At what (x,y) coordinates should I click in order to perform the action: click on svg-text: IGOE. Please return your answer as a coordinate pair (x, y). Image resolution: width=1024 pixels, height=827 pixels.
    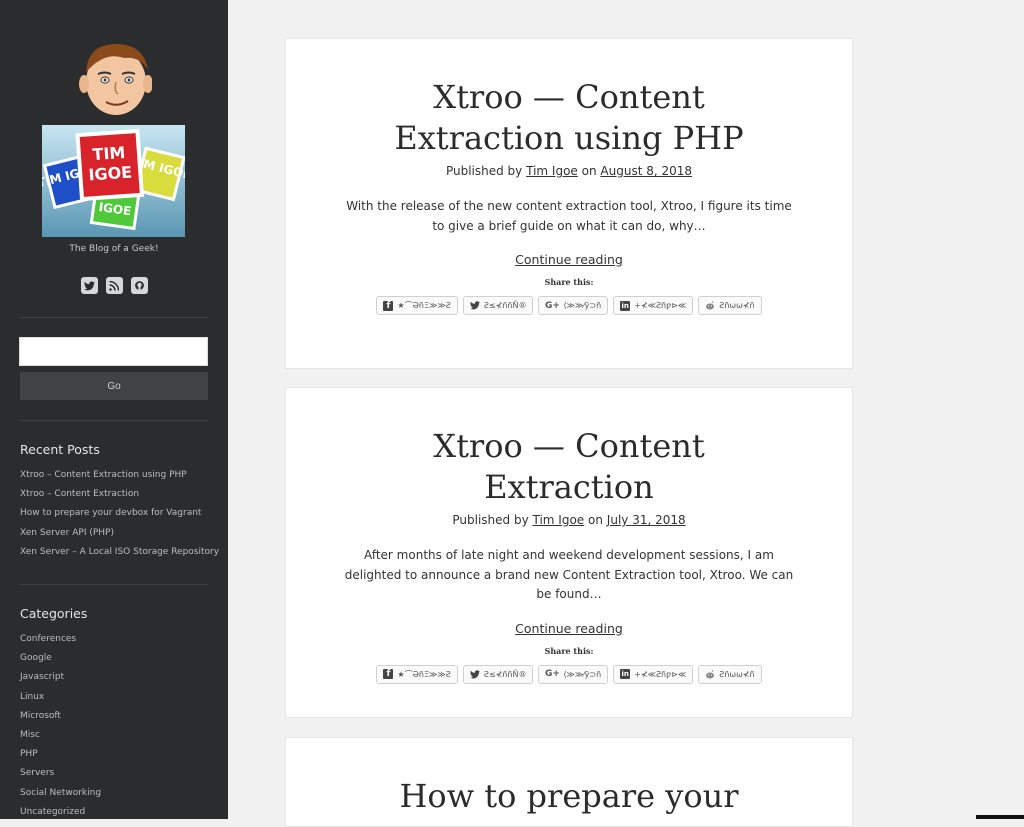
    Looking at the image, I should click on (110, 173).